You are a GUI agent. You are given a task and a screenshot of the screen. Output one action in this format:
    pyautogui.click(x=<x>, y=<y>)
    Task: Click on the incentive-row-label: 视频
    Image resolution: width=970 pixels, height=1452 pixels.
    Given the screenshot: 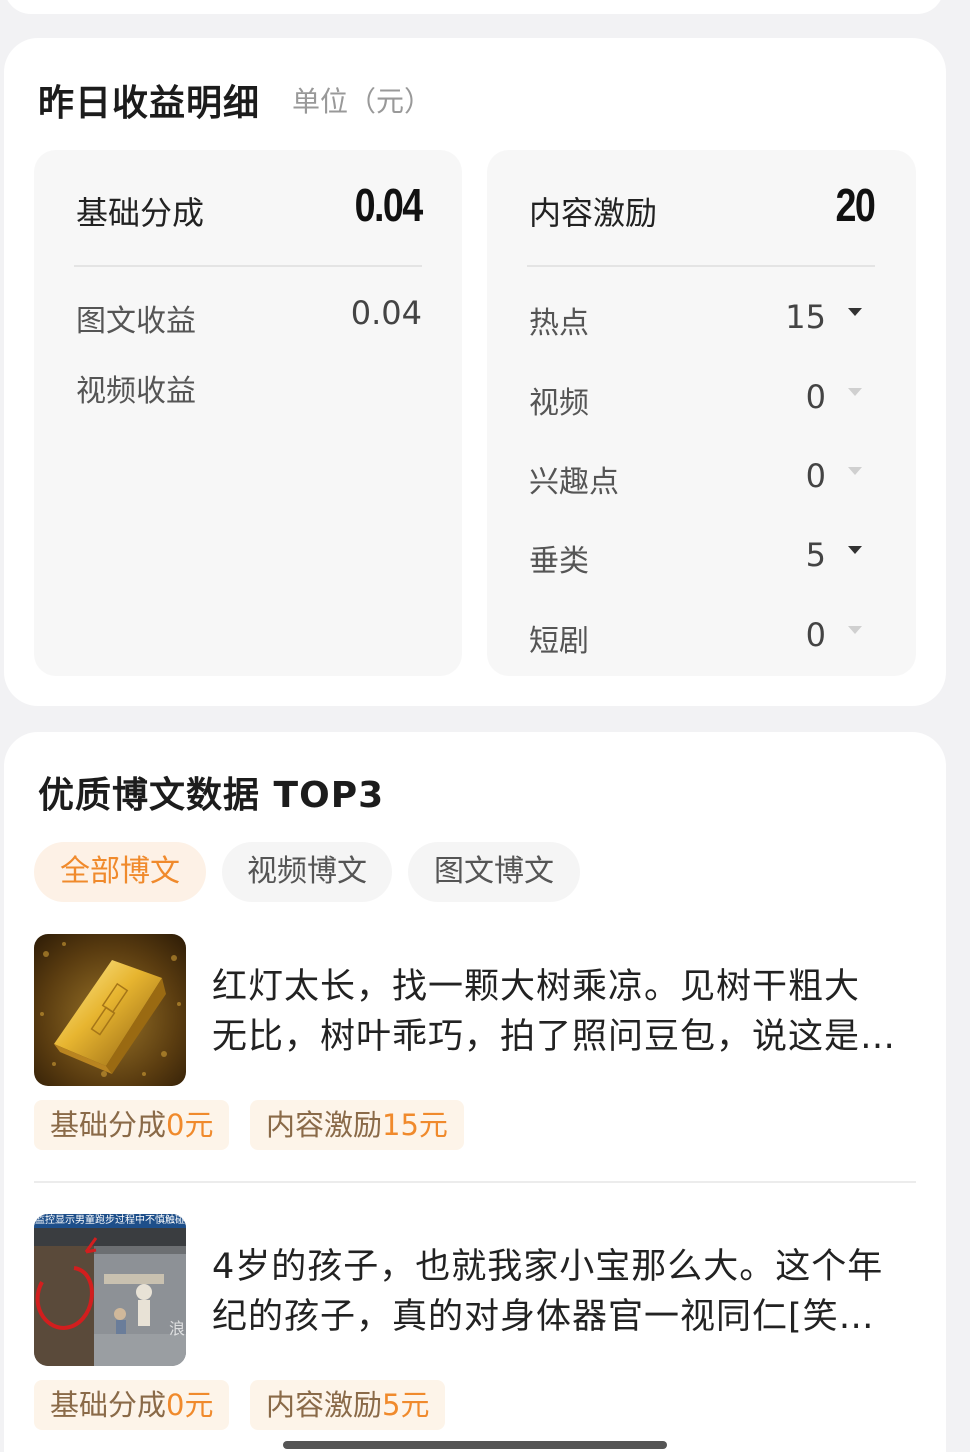 What is the action you would take?
    pyautogui.click(x=559, y=403)
    